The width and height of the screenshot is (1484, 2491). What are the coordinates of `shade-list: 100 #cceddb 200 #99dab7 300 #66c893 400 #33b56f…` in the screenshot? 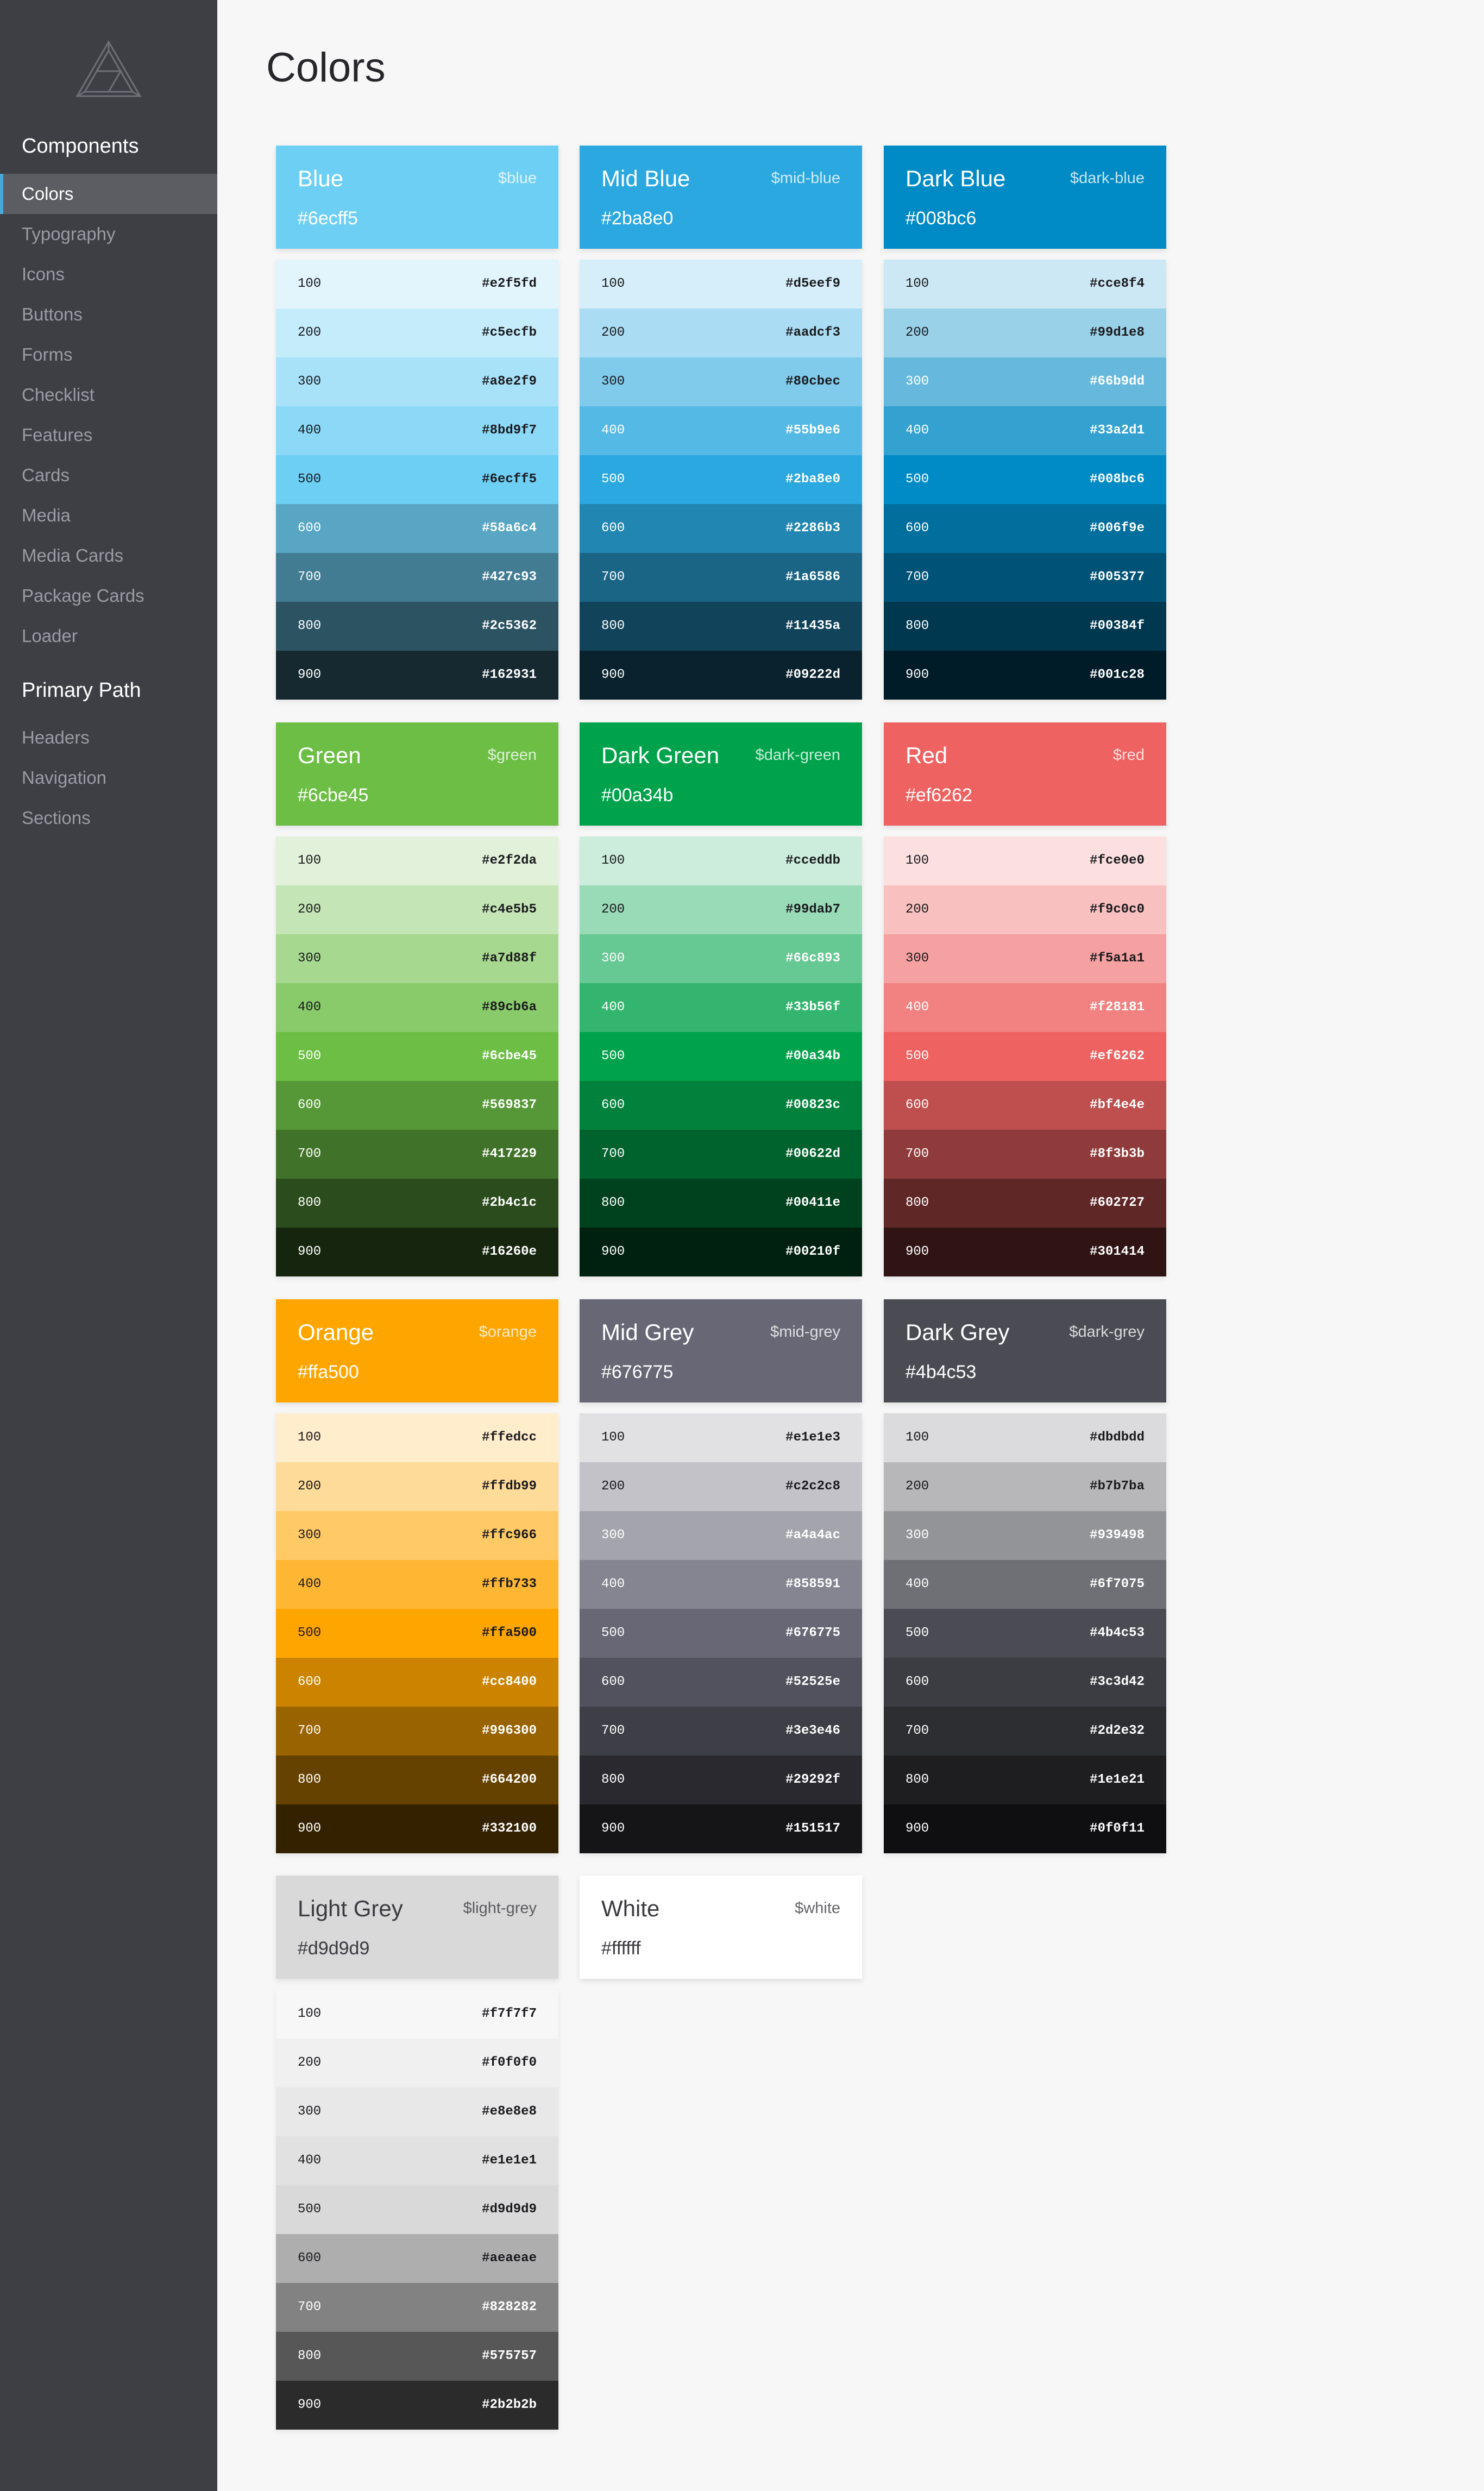 It's located at (721, 1056).